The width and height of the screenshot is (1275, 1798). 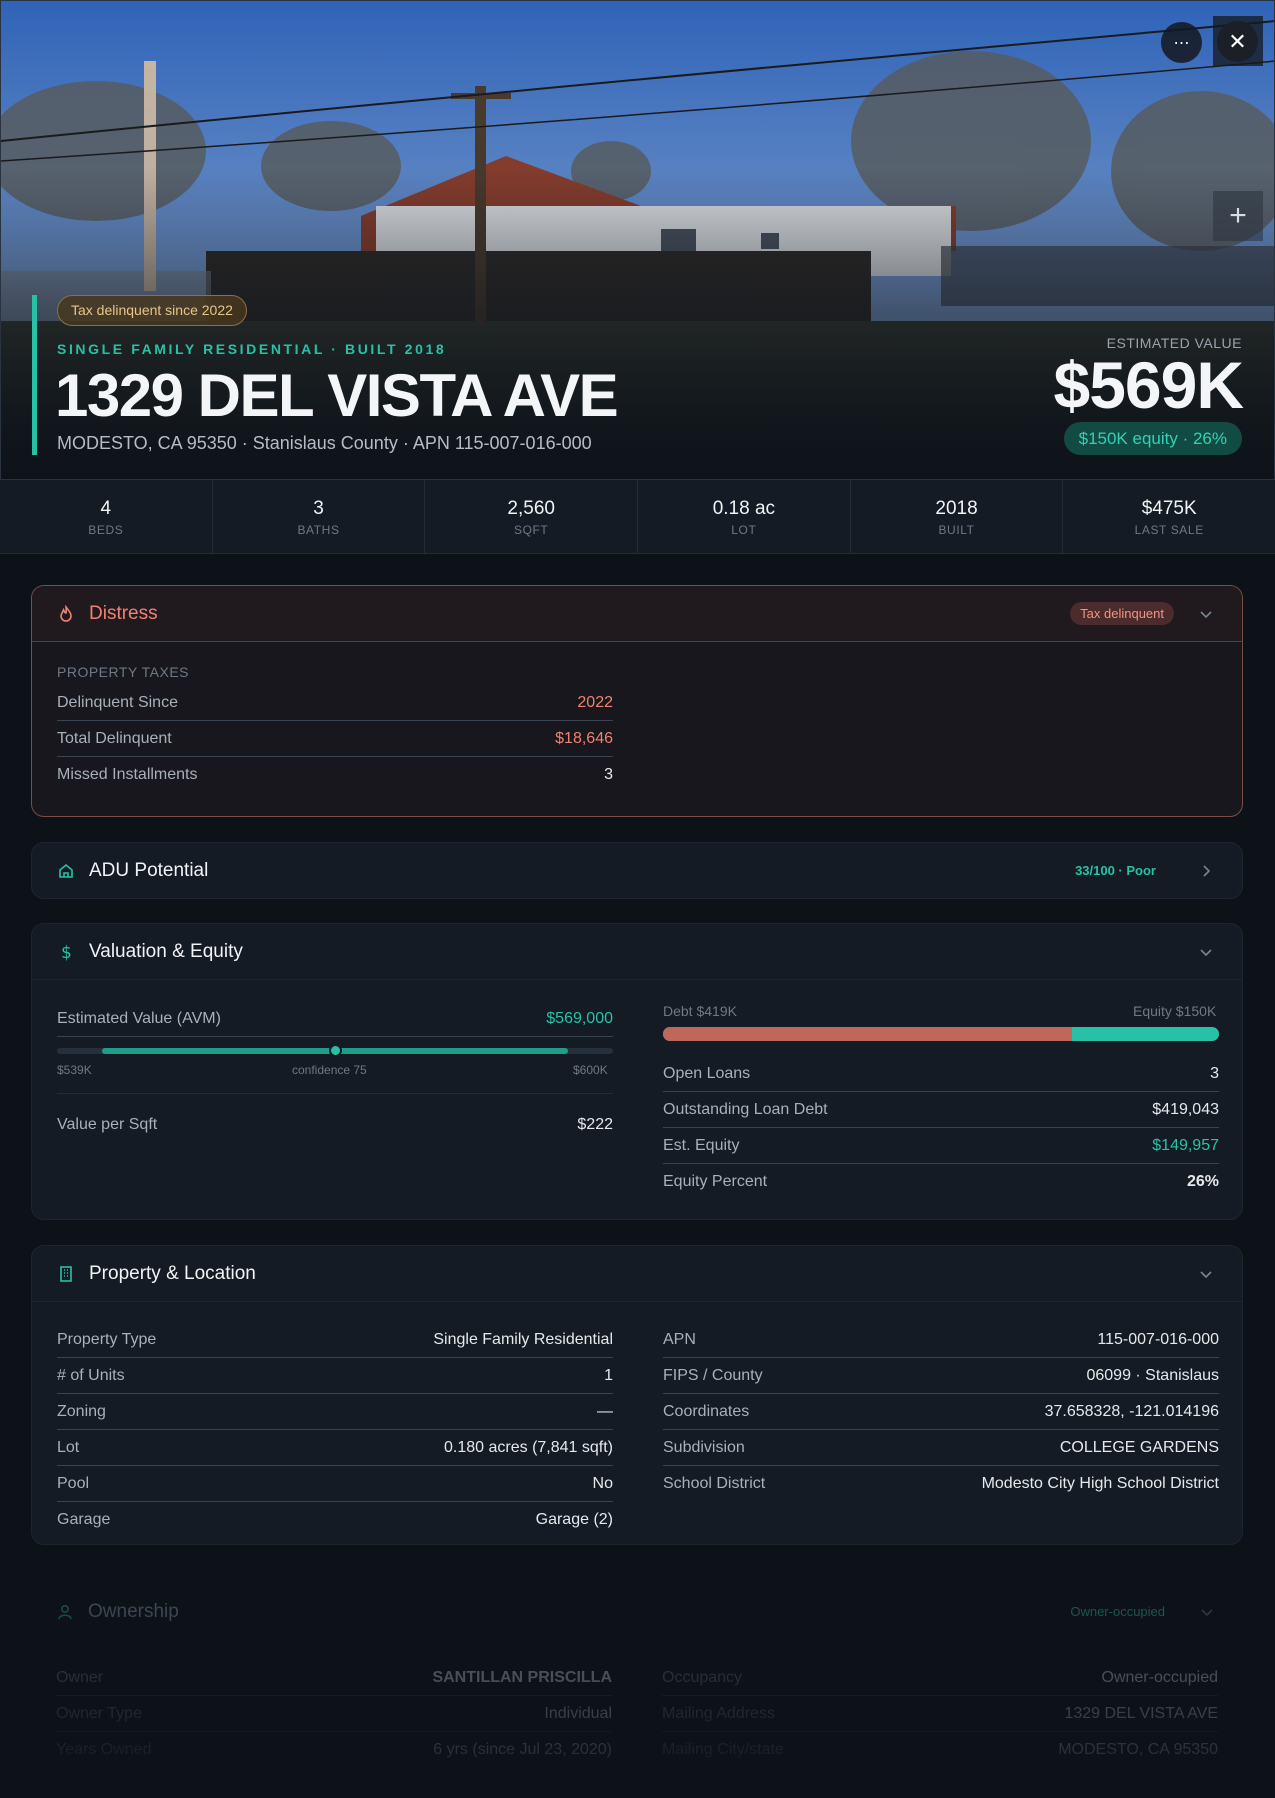 I want to click on row-key: Mailing City/state, so click(x=723, y=1749).